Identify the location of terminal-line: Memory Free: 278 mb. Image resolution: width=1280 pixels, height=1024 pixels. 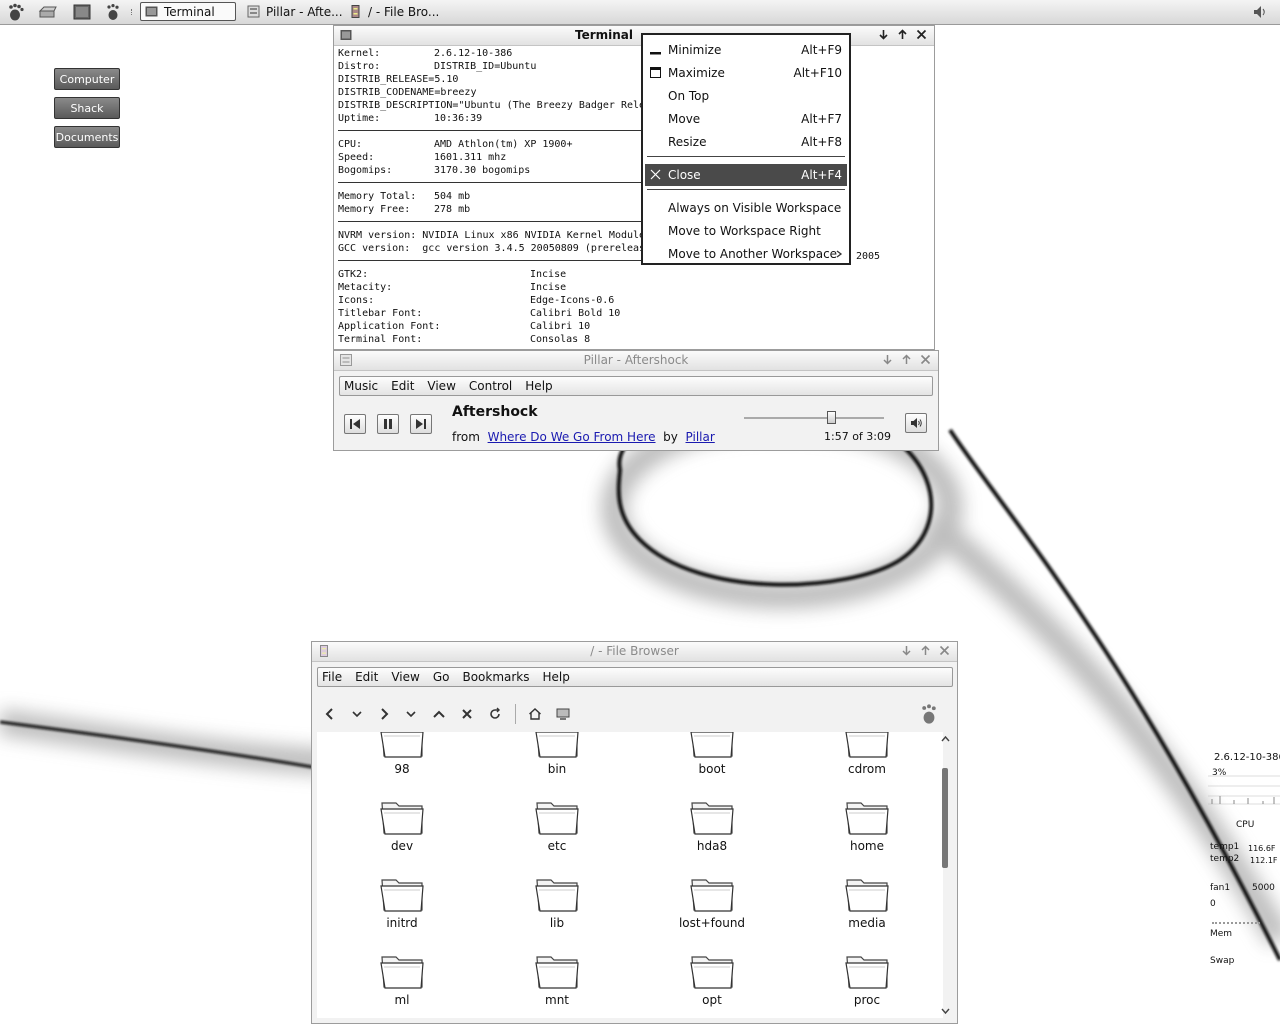
(404, 209).